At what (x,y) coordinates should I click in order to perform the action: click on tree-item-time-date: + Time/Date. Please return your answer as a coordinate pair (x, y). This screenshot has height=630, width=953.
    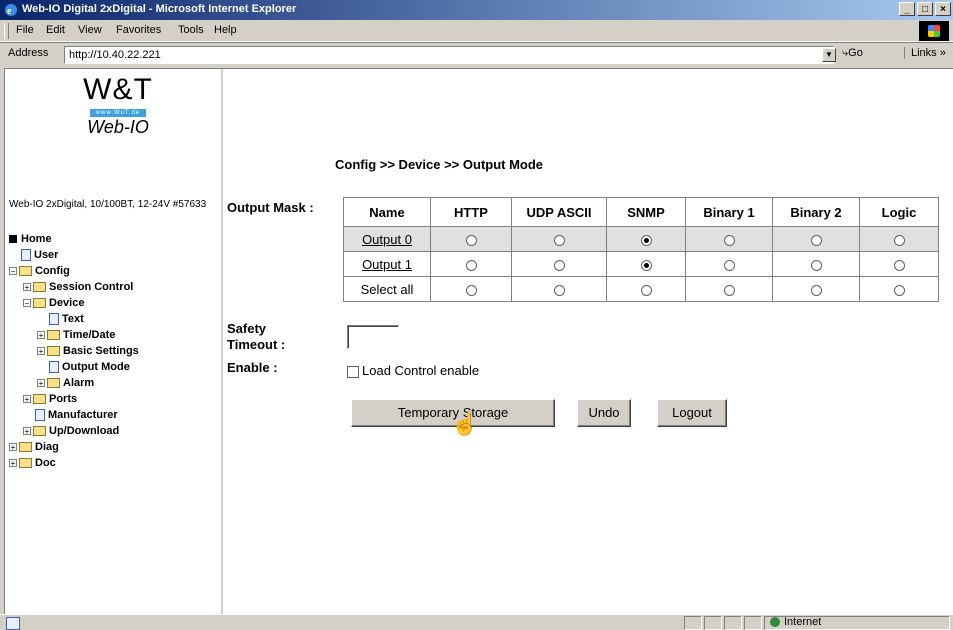
    Looking at the image, I should click on (76, 335).